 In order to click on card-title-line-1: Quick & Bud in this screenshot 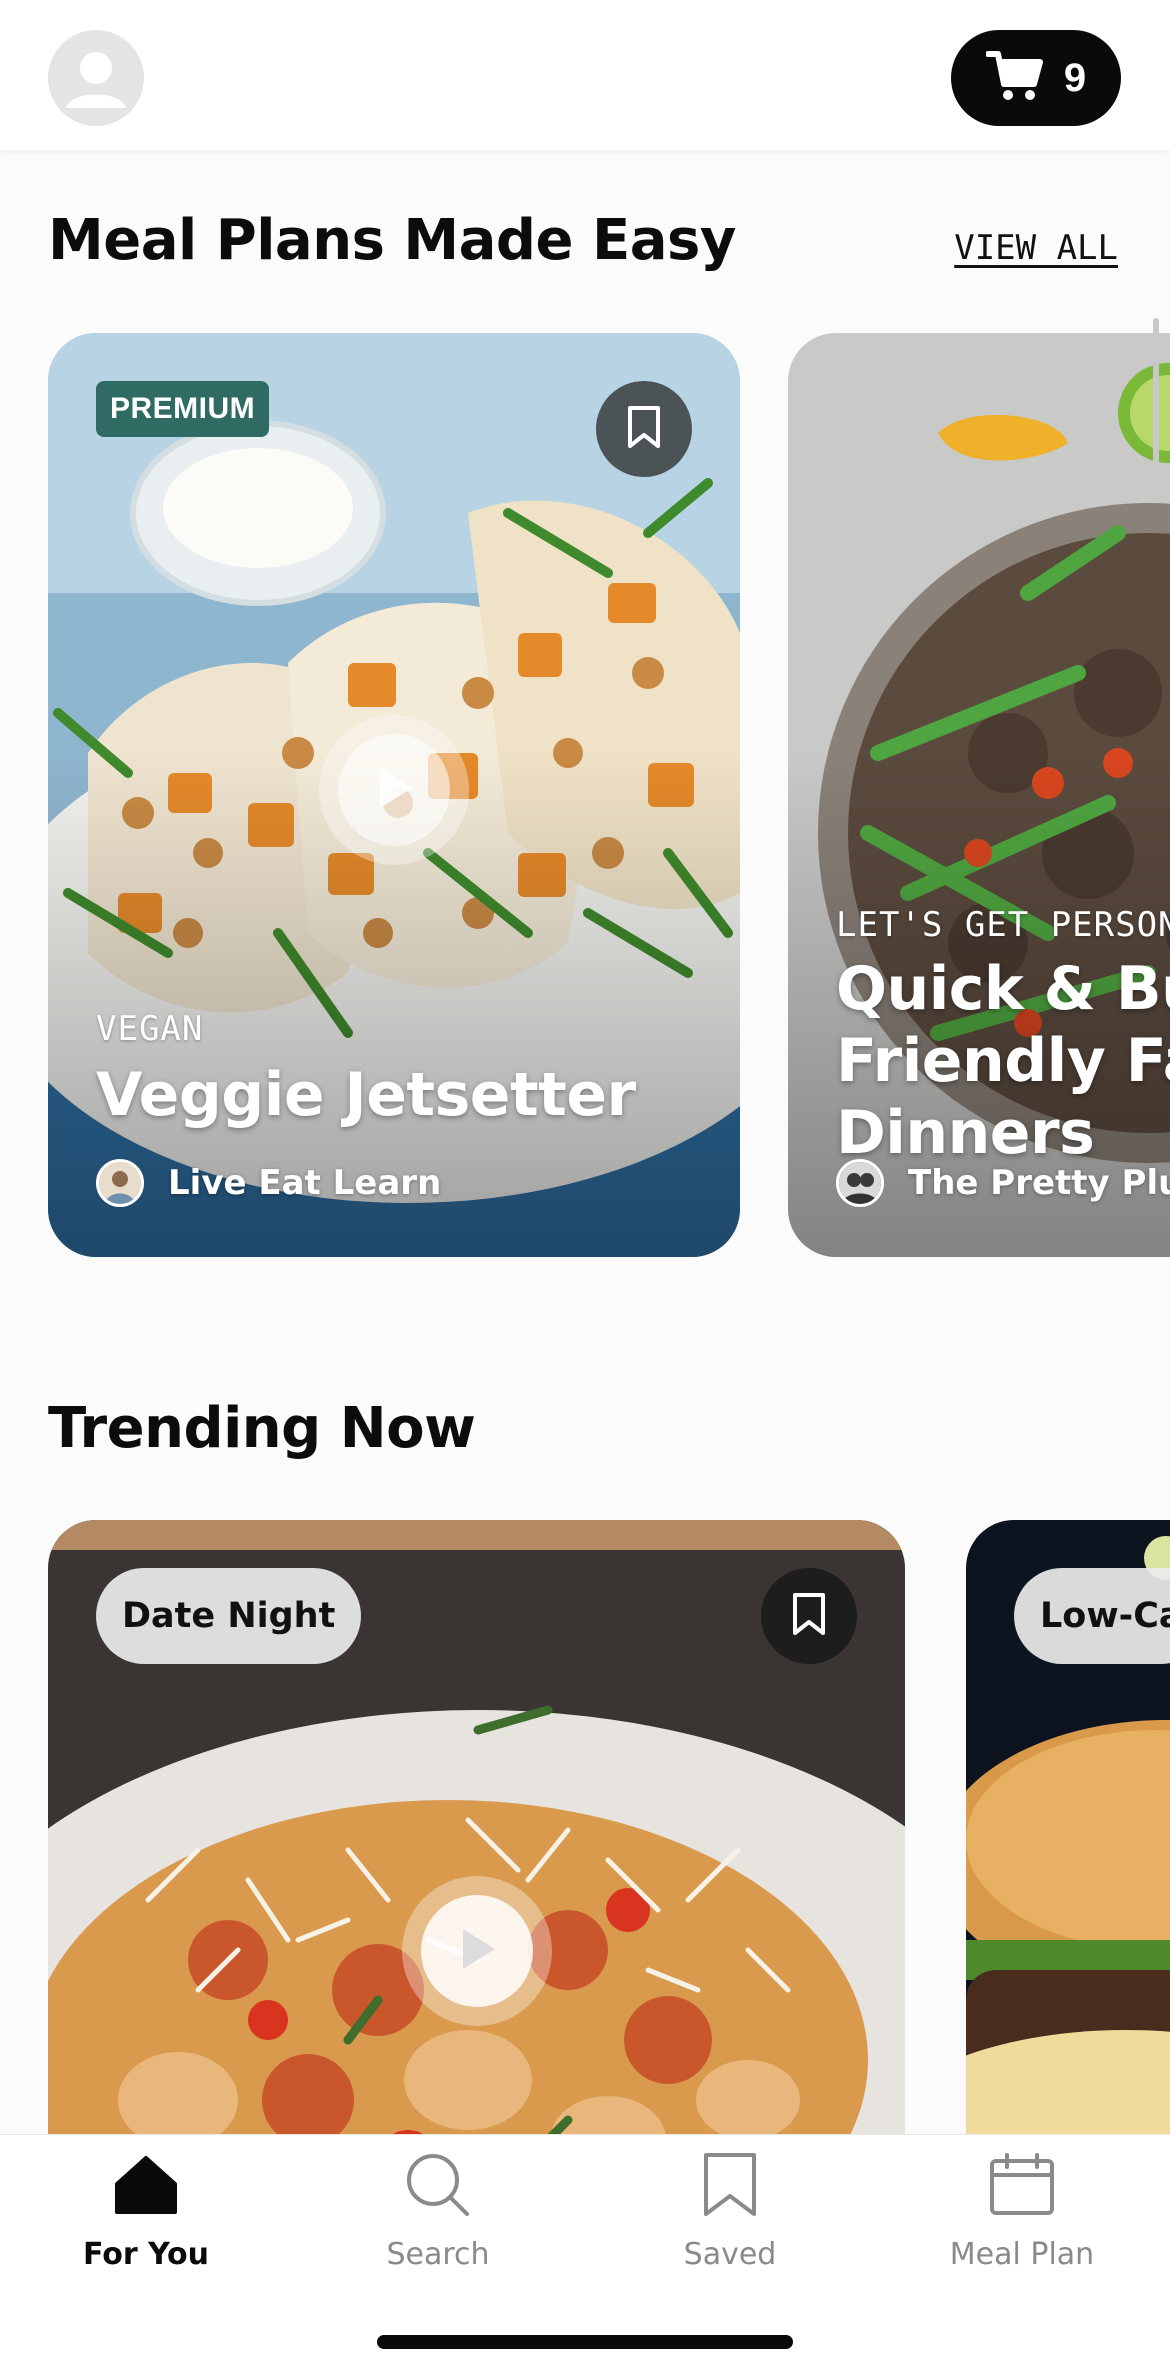, I will do `click(1003, 989)`.